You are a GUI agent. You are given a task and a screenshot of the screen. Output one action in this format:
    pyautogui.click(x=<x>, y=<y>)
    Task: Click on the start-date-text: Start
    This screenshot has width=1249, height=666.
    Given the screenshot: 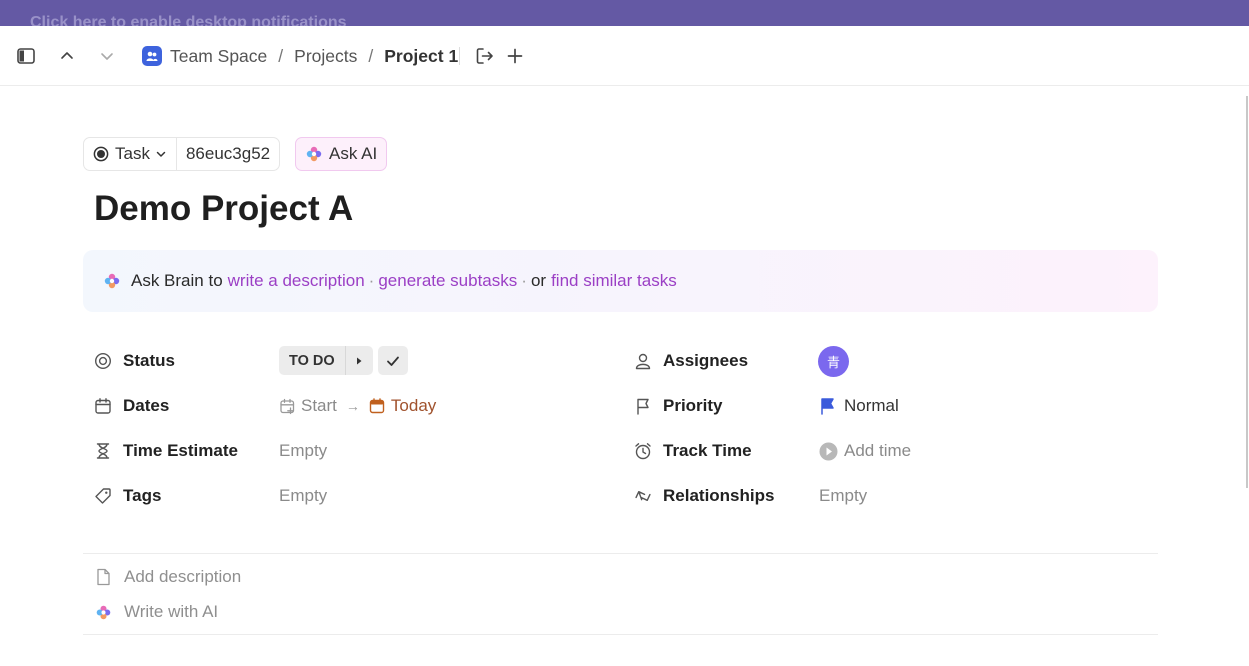 What is the action you would take?
    pyautogui.click(x=319, y=405)
    